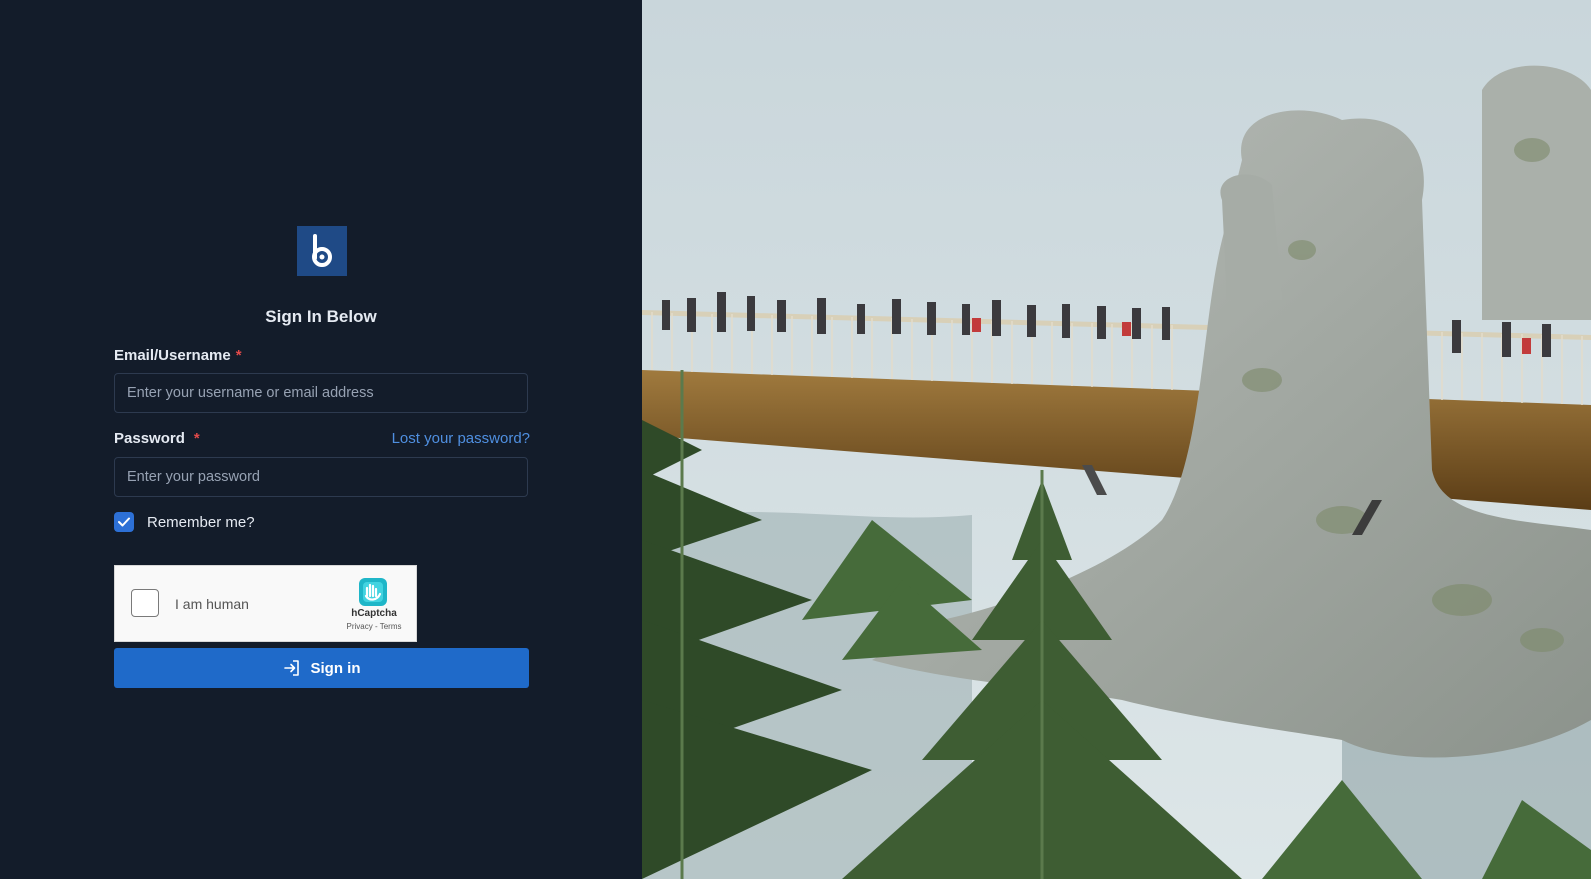 The height and width of the screenshot is (879, 1591). What do you see at coordinates (201, 522) in the screenshot?
I see `remember-label: Remember me?` at bounding box center [201, 522].